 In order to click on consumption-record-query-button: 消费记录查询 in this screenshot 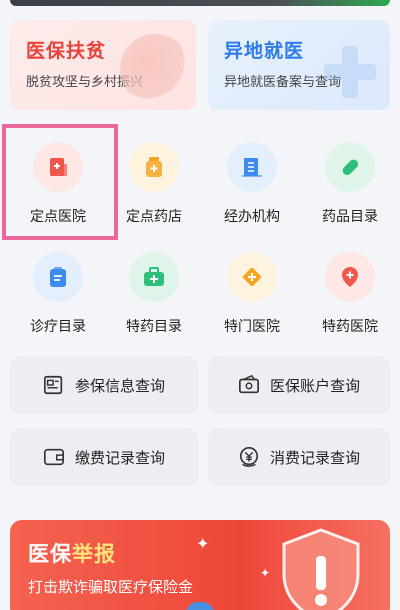, I will do `click(299, 457)`.